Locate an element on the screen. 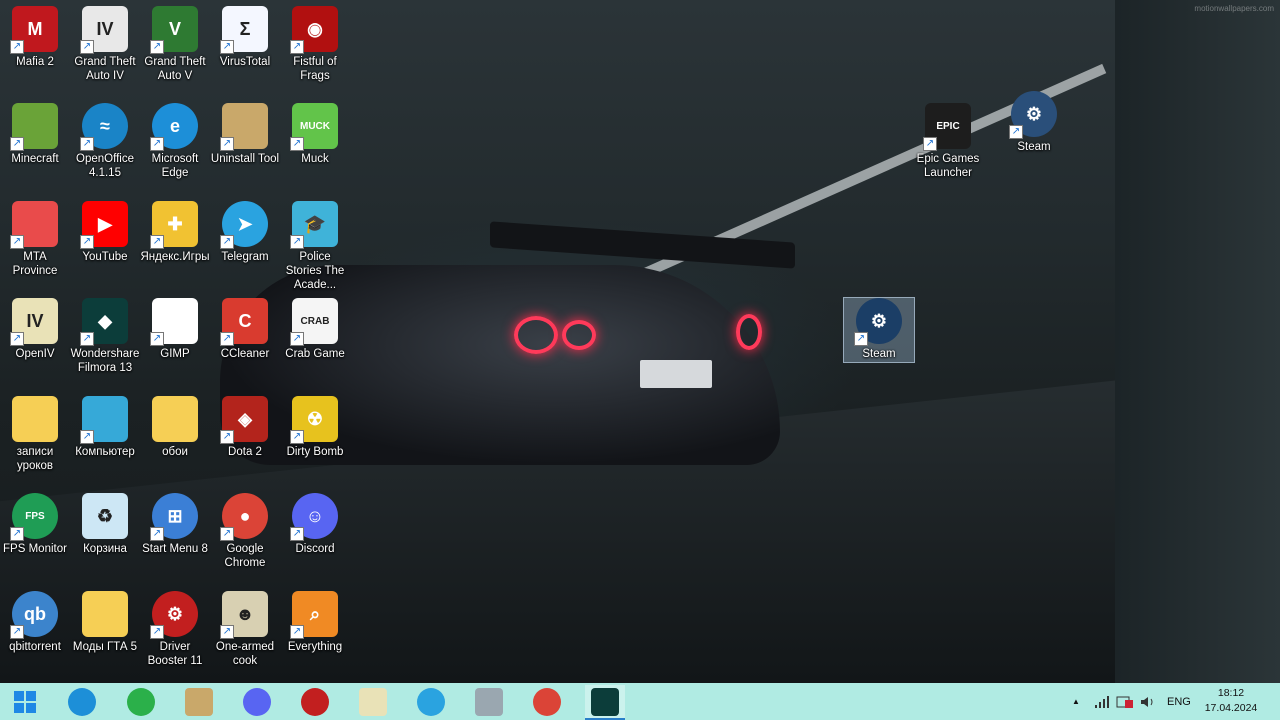  desktop-icon-label: Grand Theft Auto IV is located at coordinates (105, 69).